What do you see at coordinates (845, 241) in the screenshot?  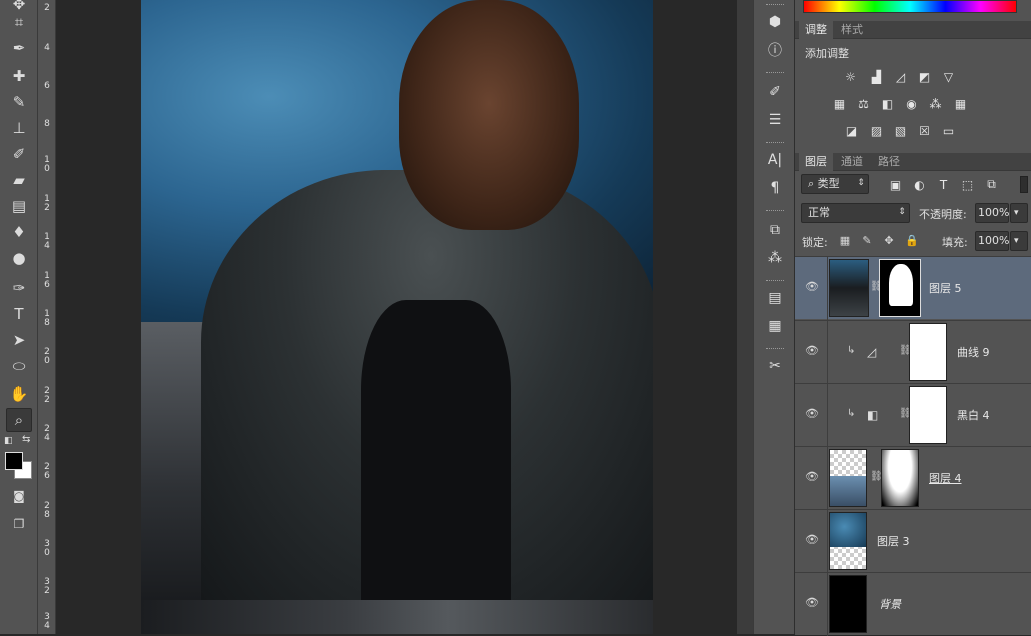 I see `lock-transparent-icon: ▦` at bounding box center [845, 241].